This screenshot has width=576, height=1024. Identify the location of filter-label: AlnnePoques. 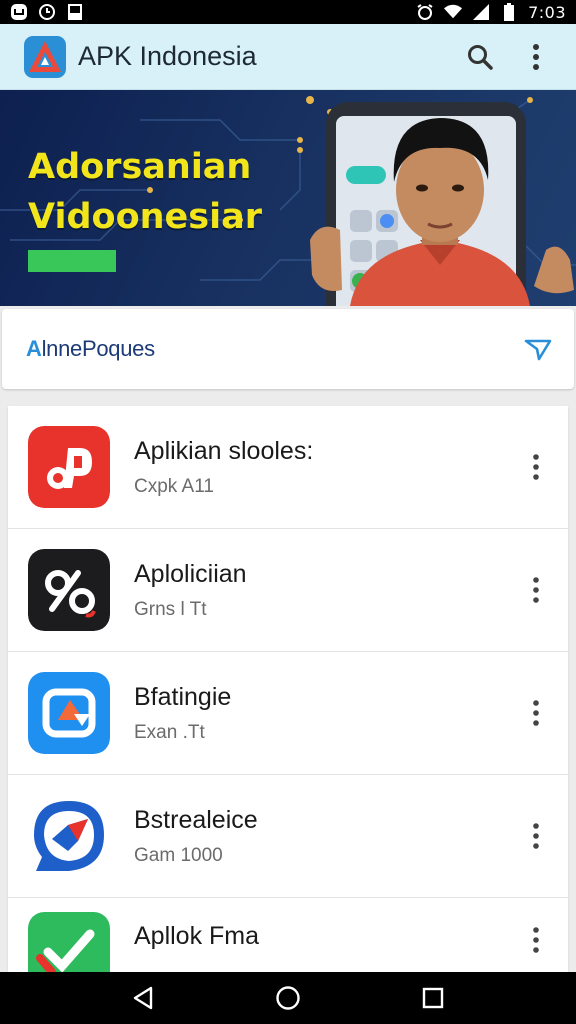
(275, 349).